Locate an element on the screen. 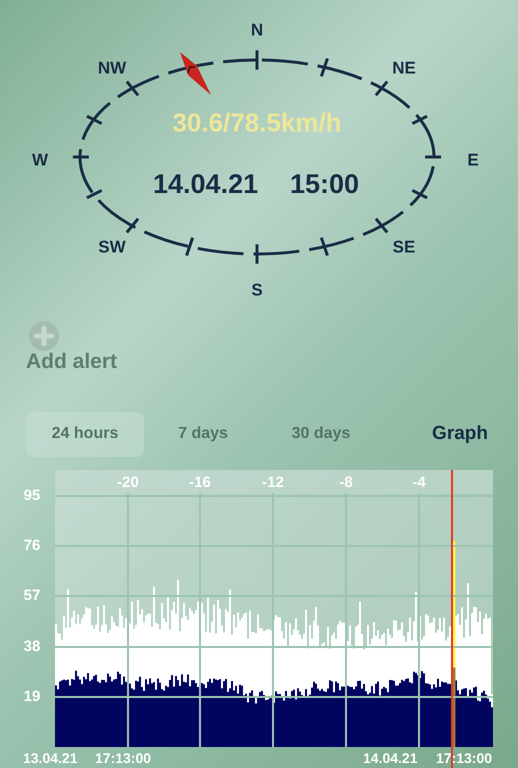 This screenshot has width=518, height=768. direction-label: E is located at coordinates (473, 160).